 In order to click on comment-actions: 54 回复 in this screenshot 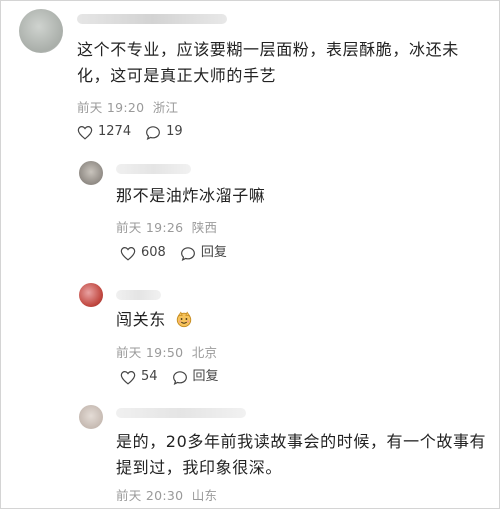, I will do `click(176, 377)`.